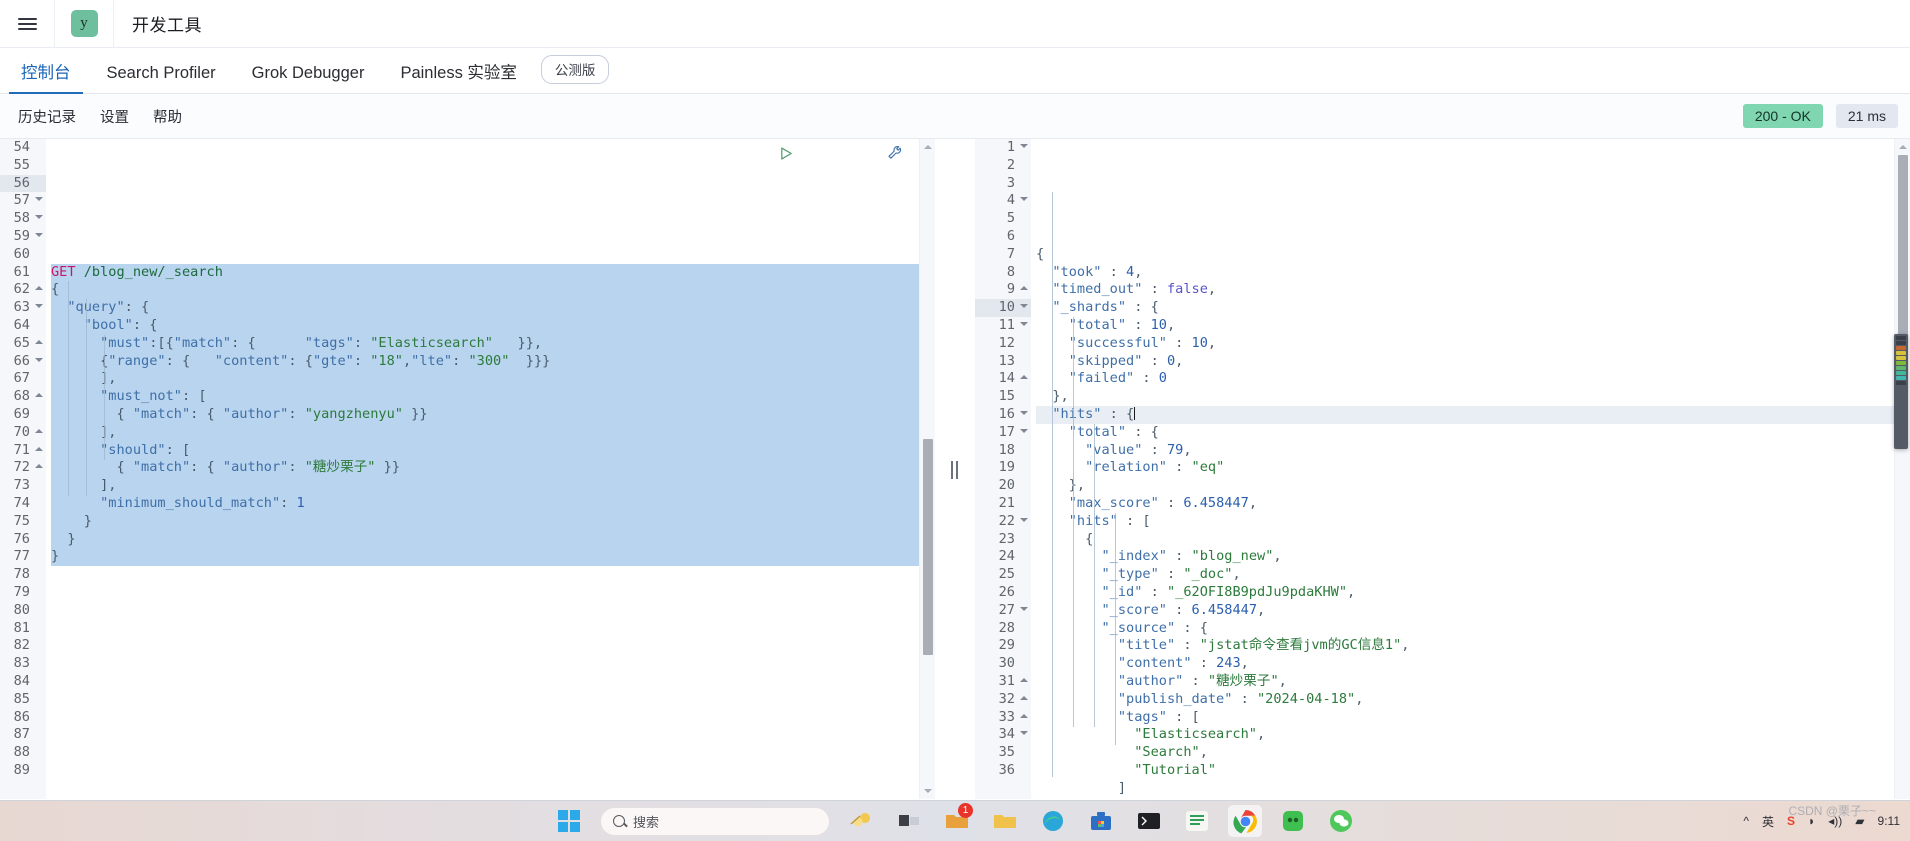 The width and height of the screenshot is (1910, 841). I want to click on ime-icon: 英, so click(1768, 821).